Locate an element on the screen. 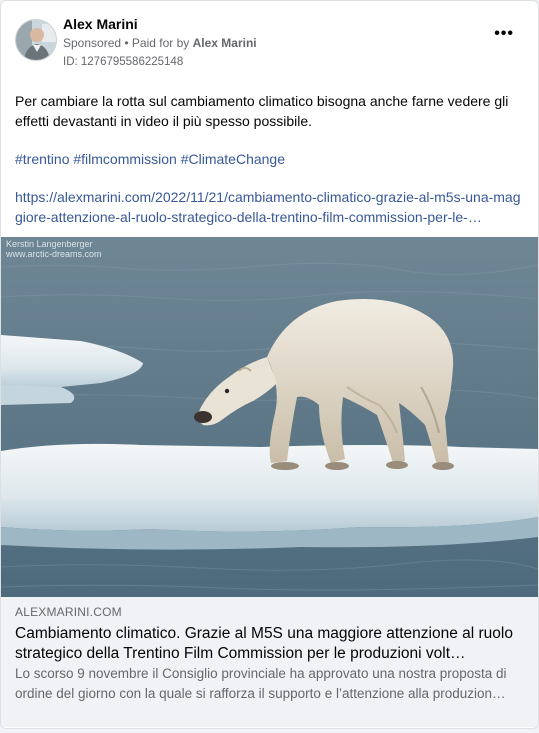 The width and height of the screenshot is (539, 733). watermark-author: Kerstin Langenberger is located at coordinates (49, 244).